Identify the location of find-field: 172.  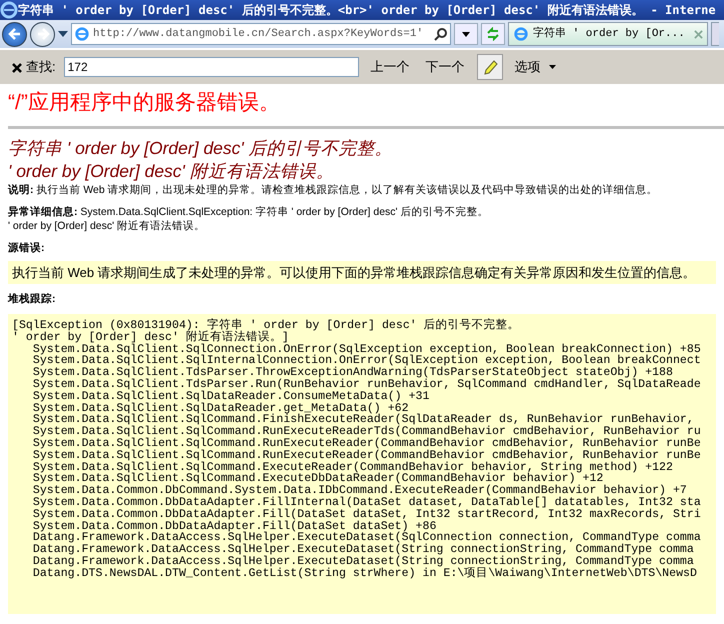
(211, 67).